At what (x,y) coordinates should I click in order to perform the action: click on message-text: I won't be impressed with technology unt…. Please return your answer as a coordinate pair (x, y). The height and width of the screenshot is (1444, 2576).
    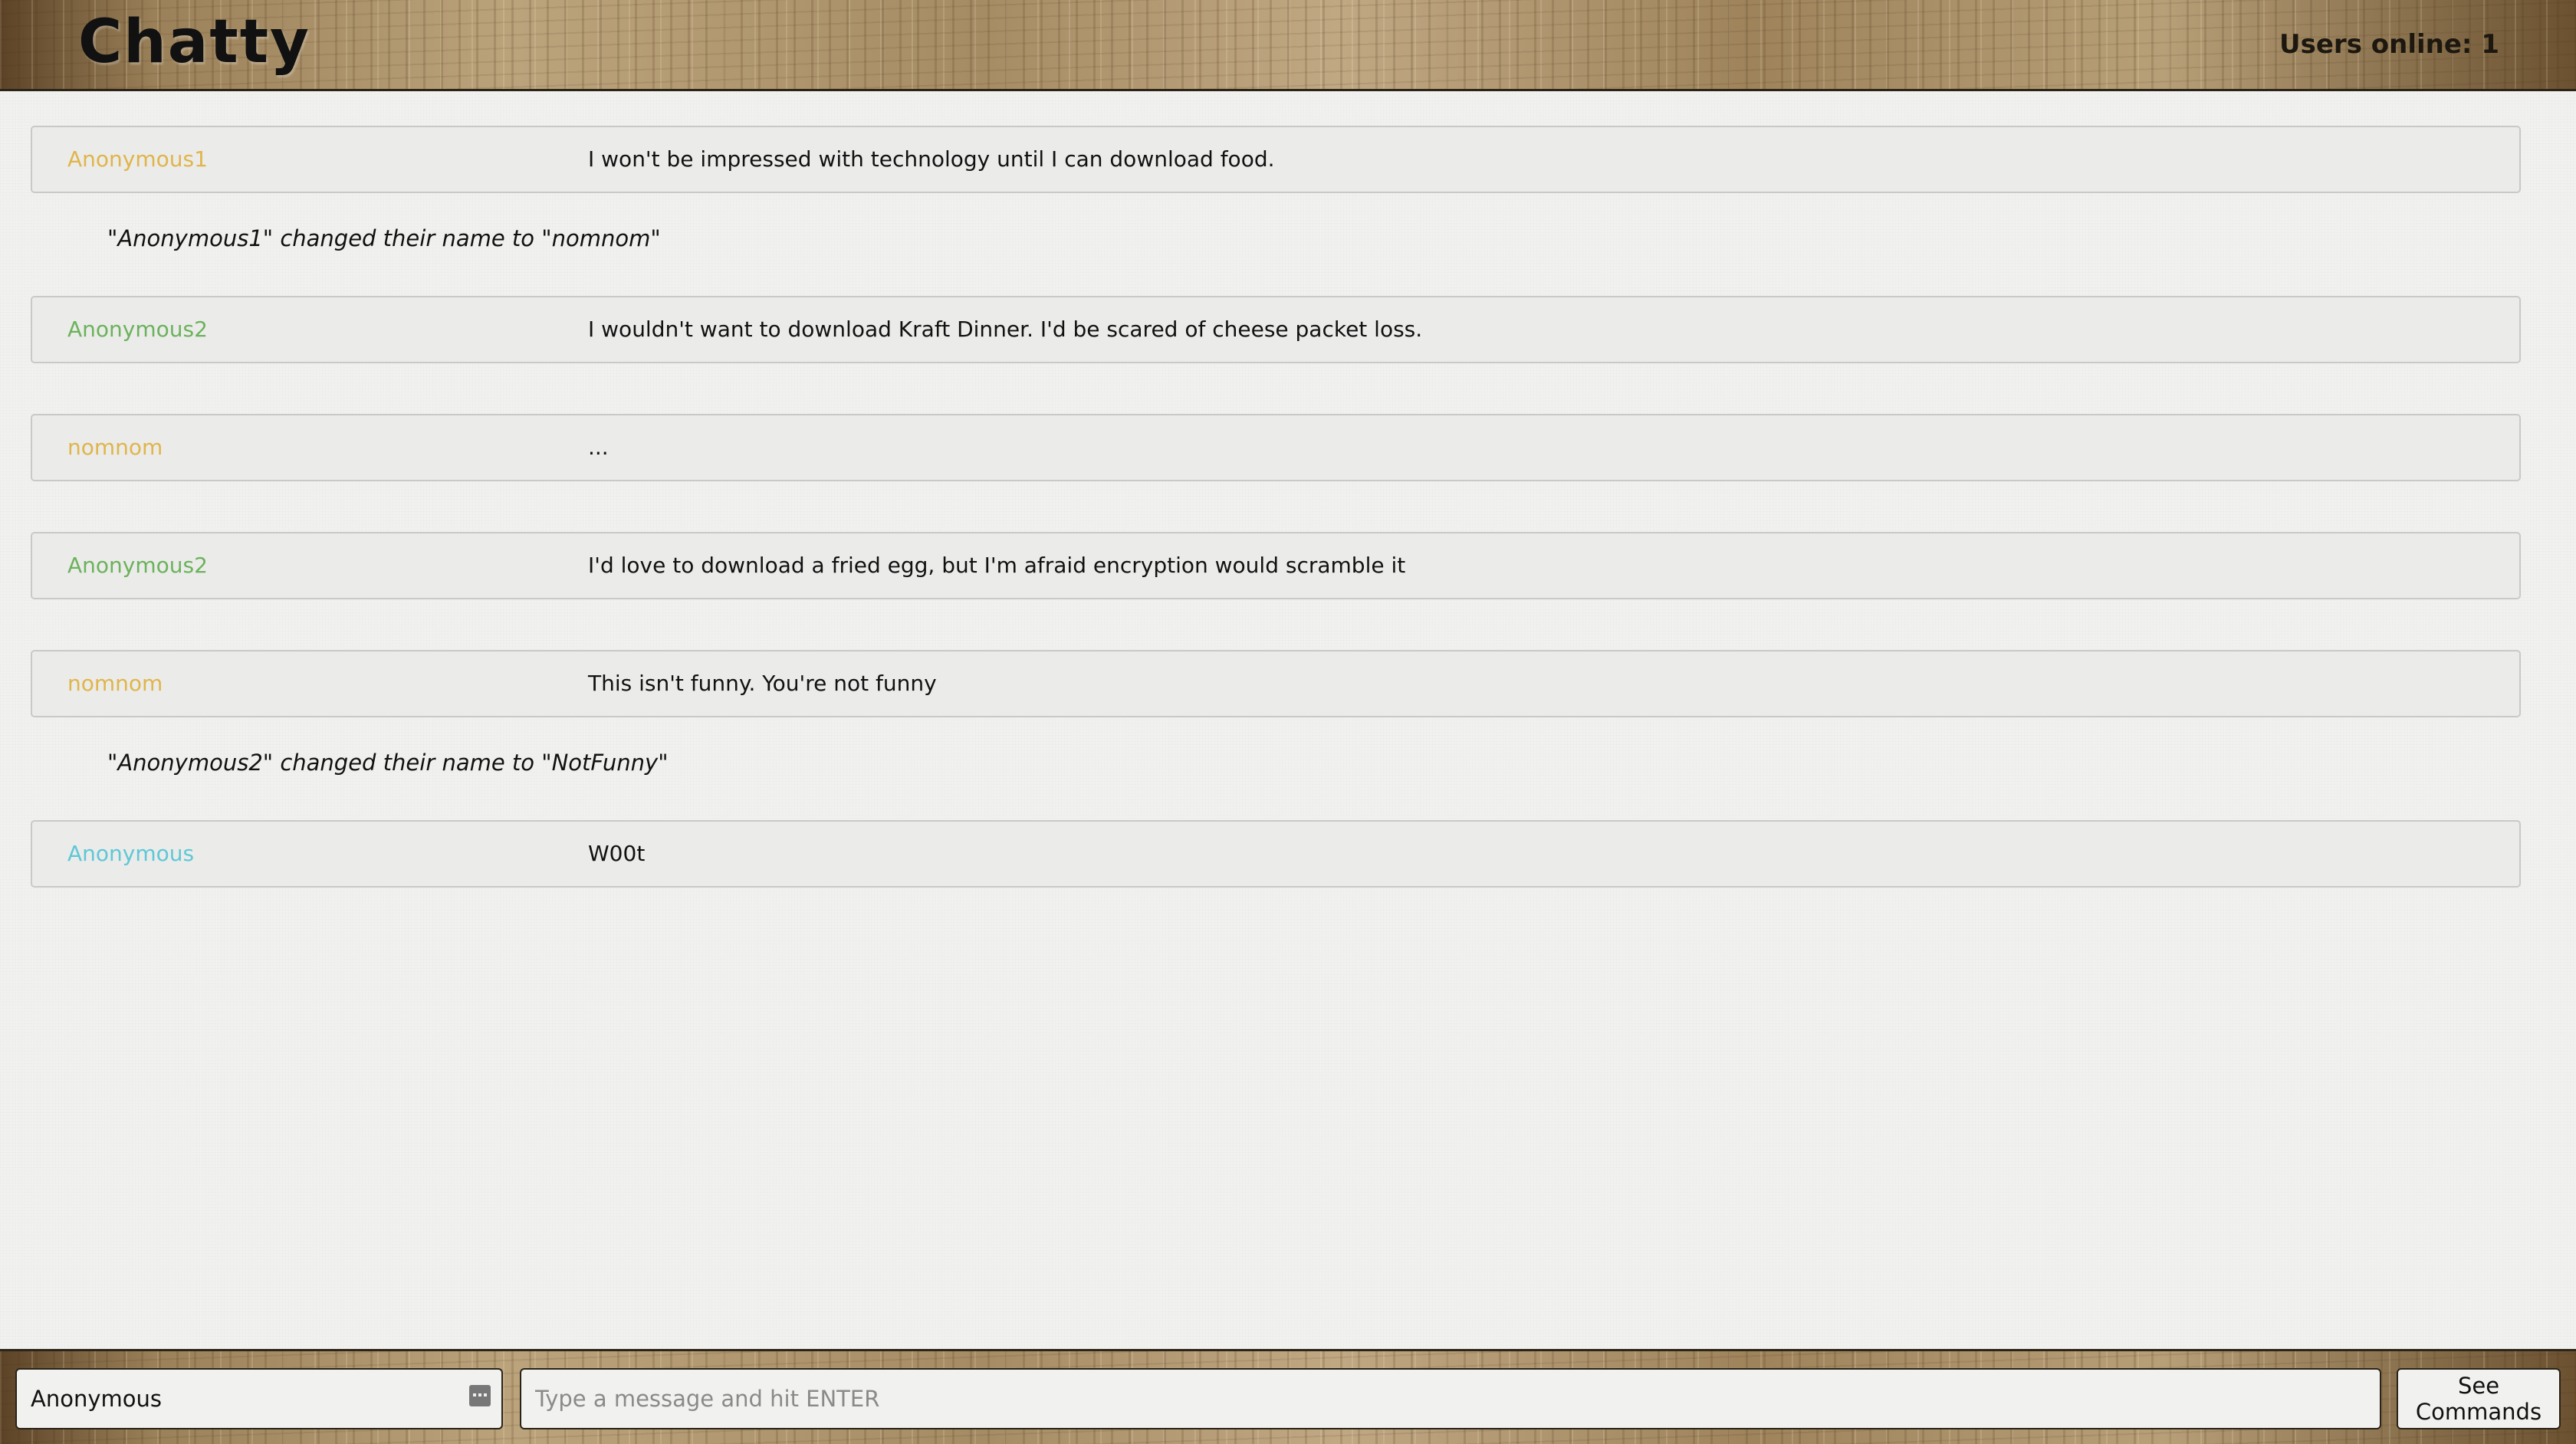
    Looking at the image, I should click on (932, 159).